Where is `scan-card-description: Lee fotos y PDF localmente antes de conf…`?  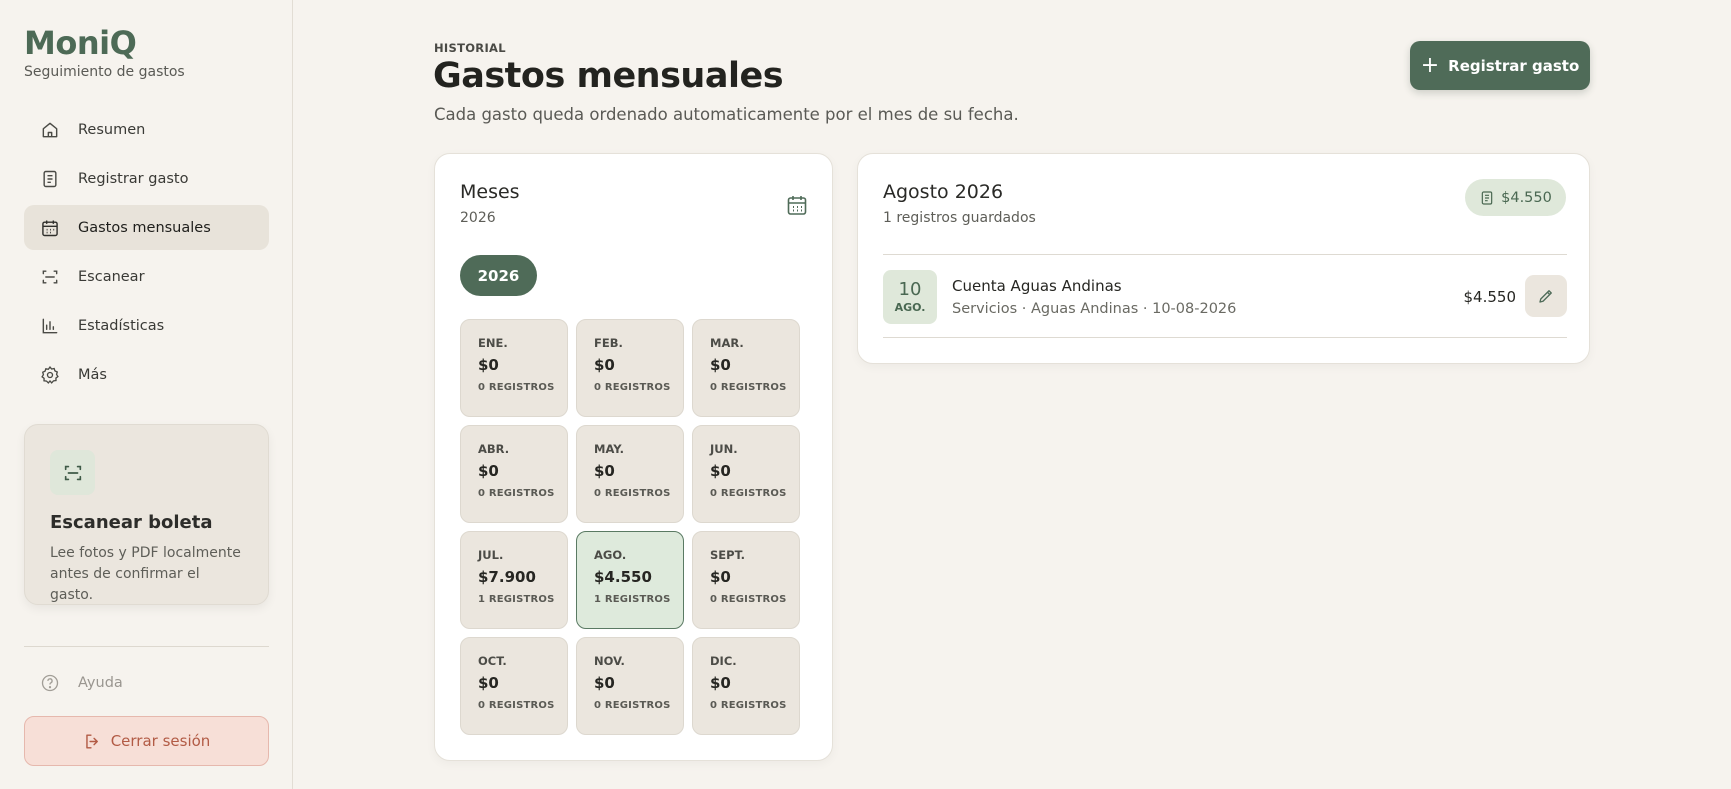
scan-card-description: Lee fotos y PDF localmente antes de conf… is located at coordinates (145, 574).